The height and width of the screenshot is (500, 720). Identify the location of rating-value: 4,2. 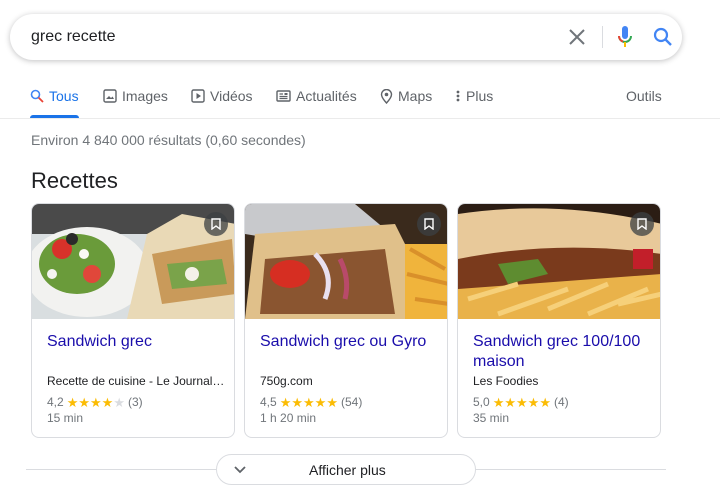
(55, 402).